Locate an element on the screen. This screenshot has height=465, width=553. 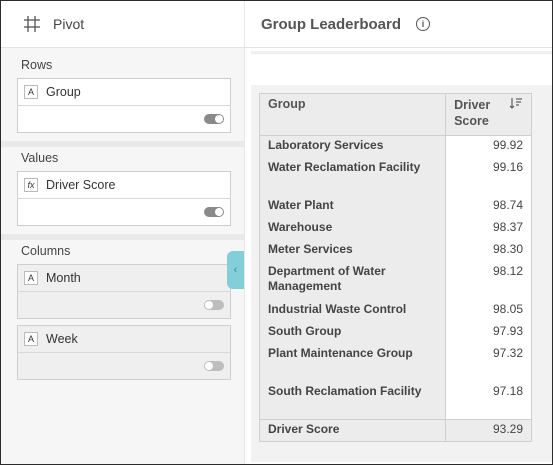
table-row: South Group 97.93 is located at coordinates (395, 332).